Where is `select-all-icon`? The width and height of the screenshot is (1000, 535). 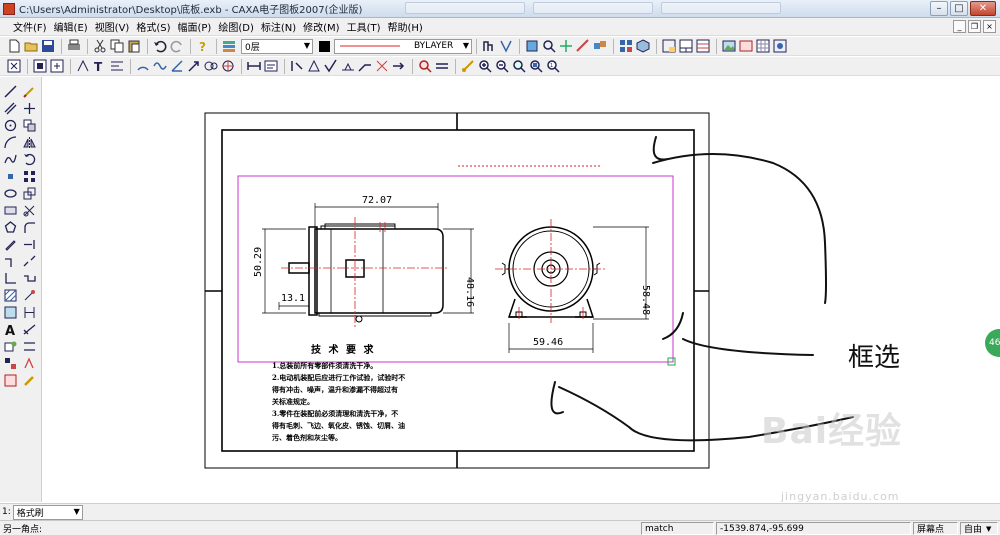 select-all-icon is located at coordinates (14, 66).